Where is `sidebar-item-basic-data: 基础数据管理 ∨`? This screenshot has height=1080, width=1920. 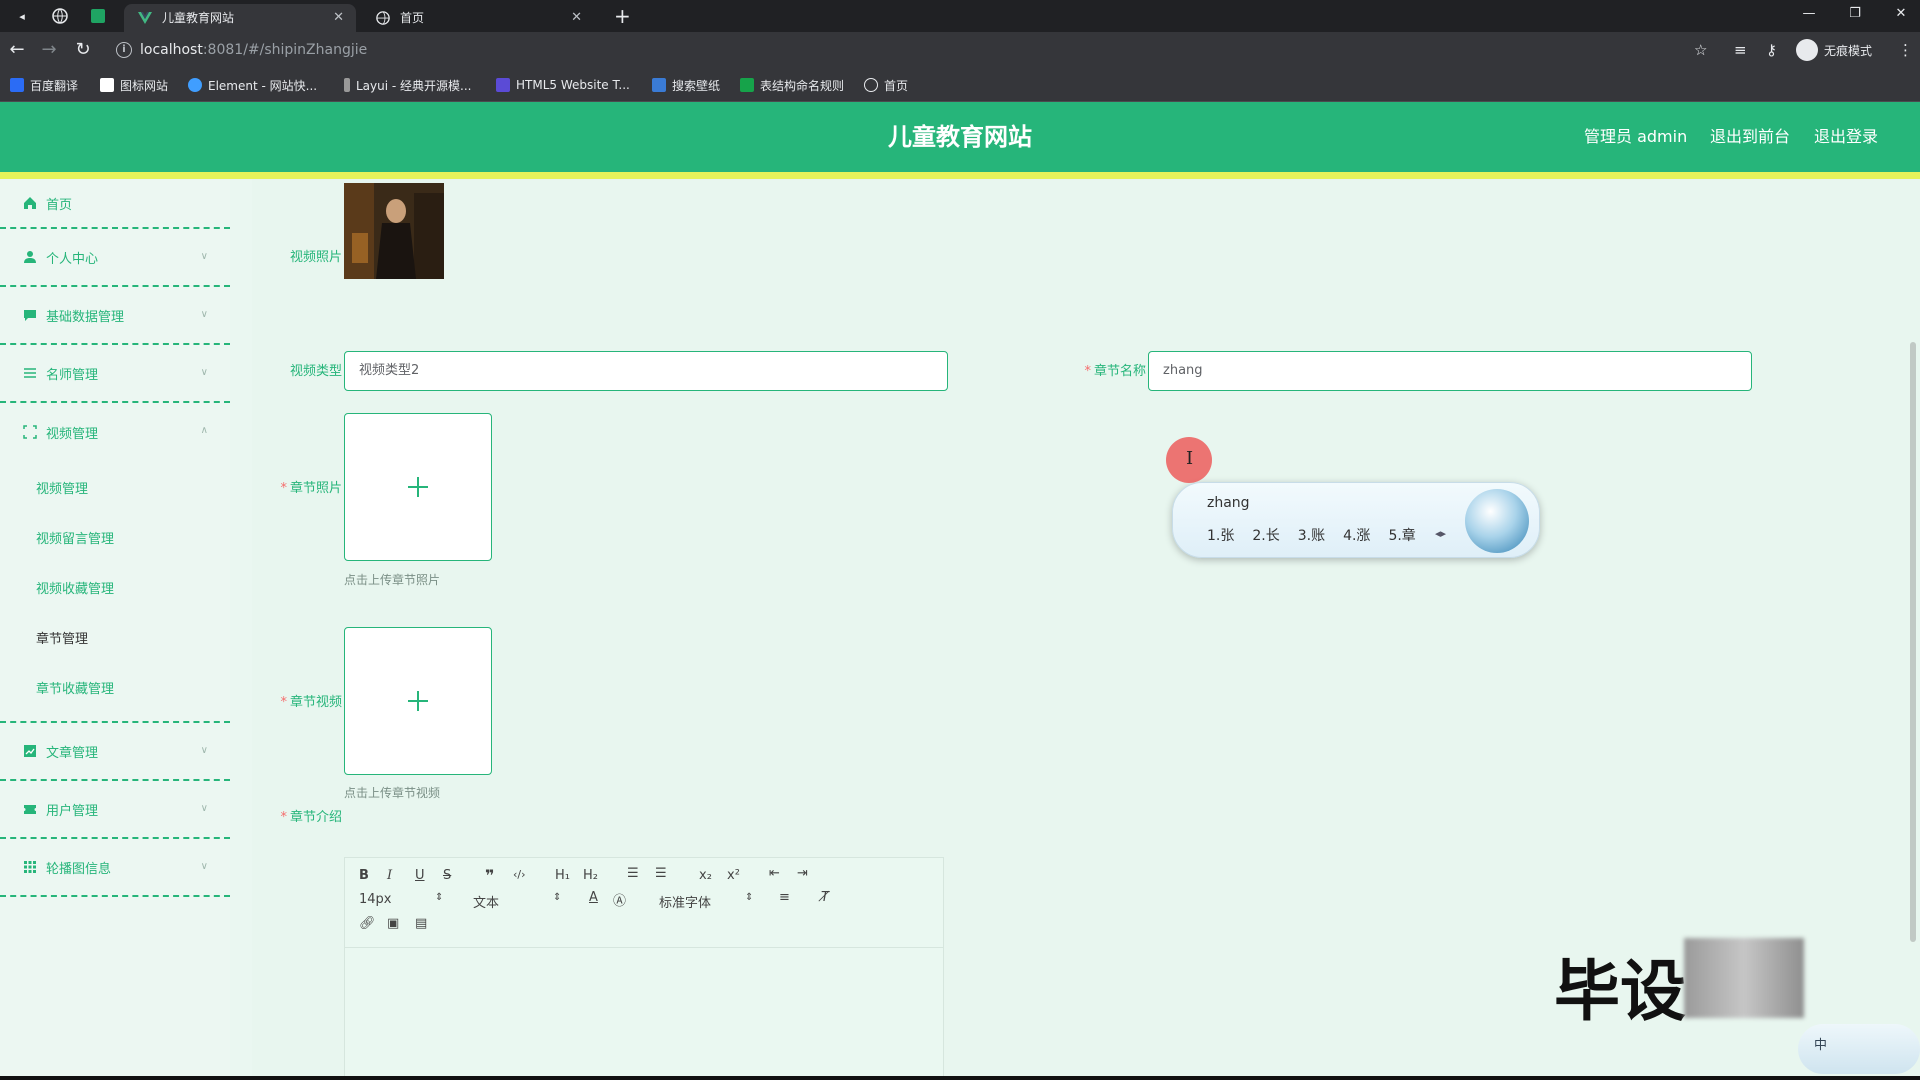 sidebar-item-basic-data: 基础数据管理 ∨ is located at coordinates (115, 316).